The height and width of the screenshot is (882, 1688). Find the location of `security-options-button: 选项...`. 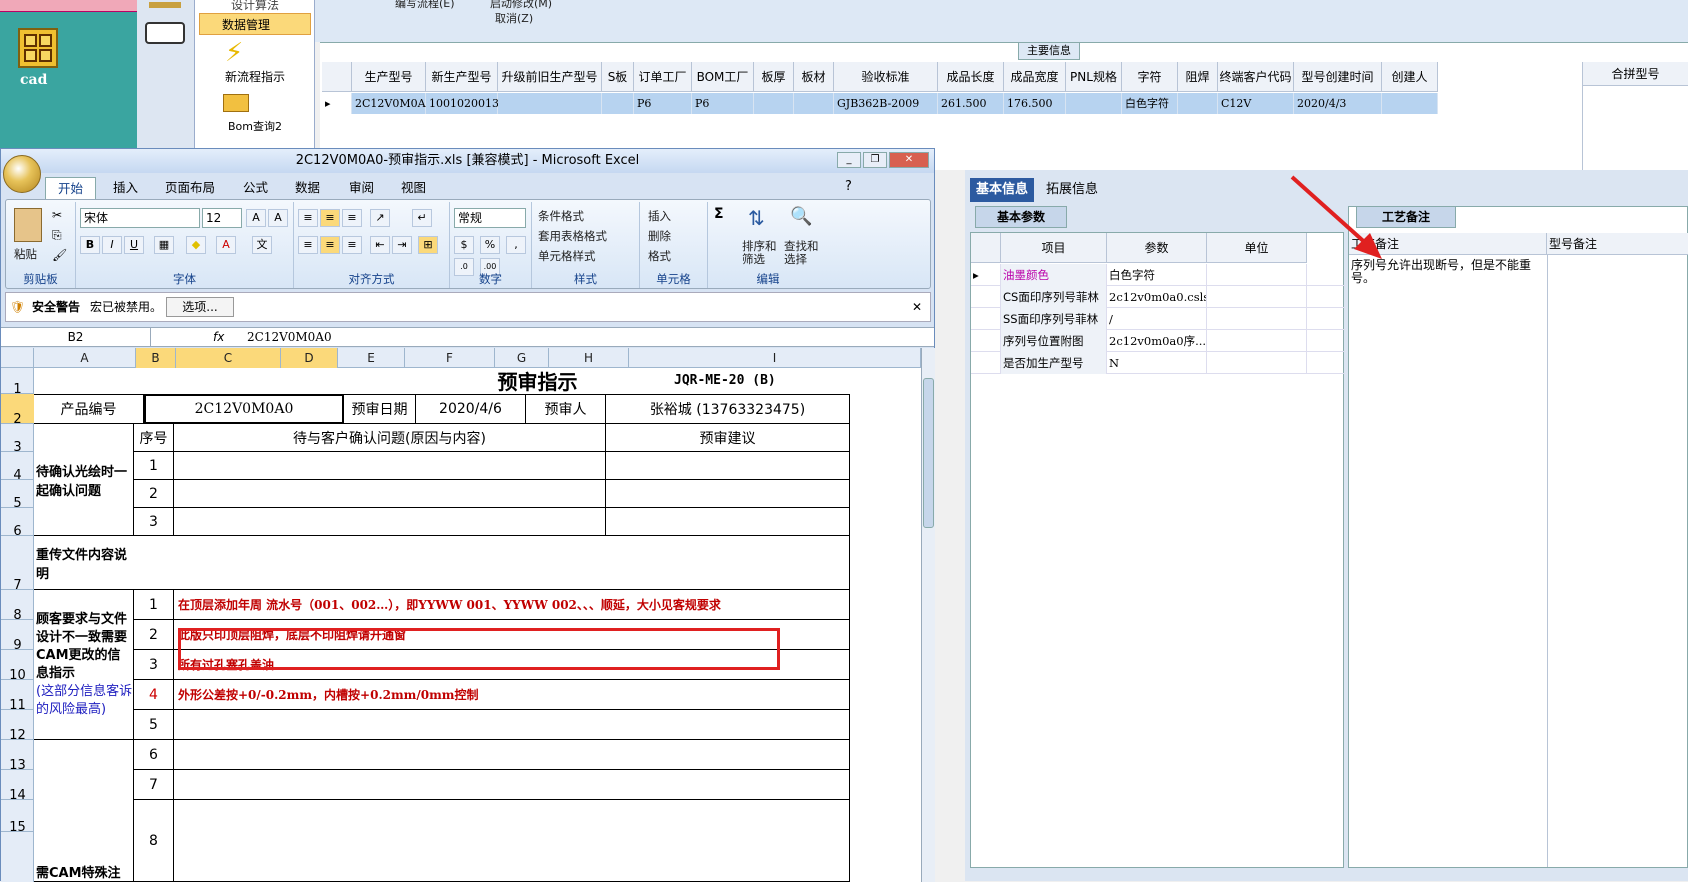

security-options-button: 选项... is located at coordinates (200, 307).